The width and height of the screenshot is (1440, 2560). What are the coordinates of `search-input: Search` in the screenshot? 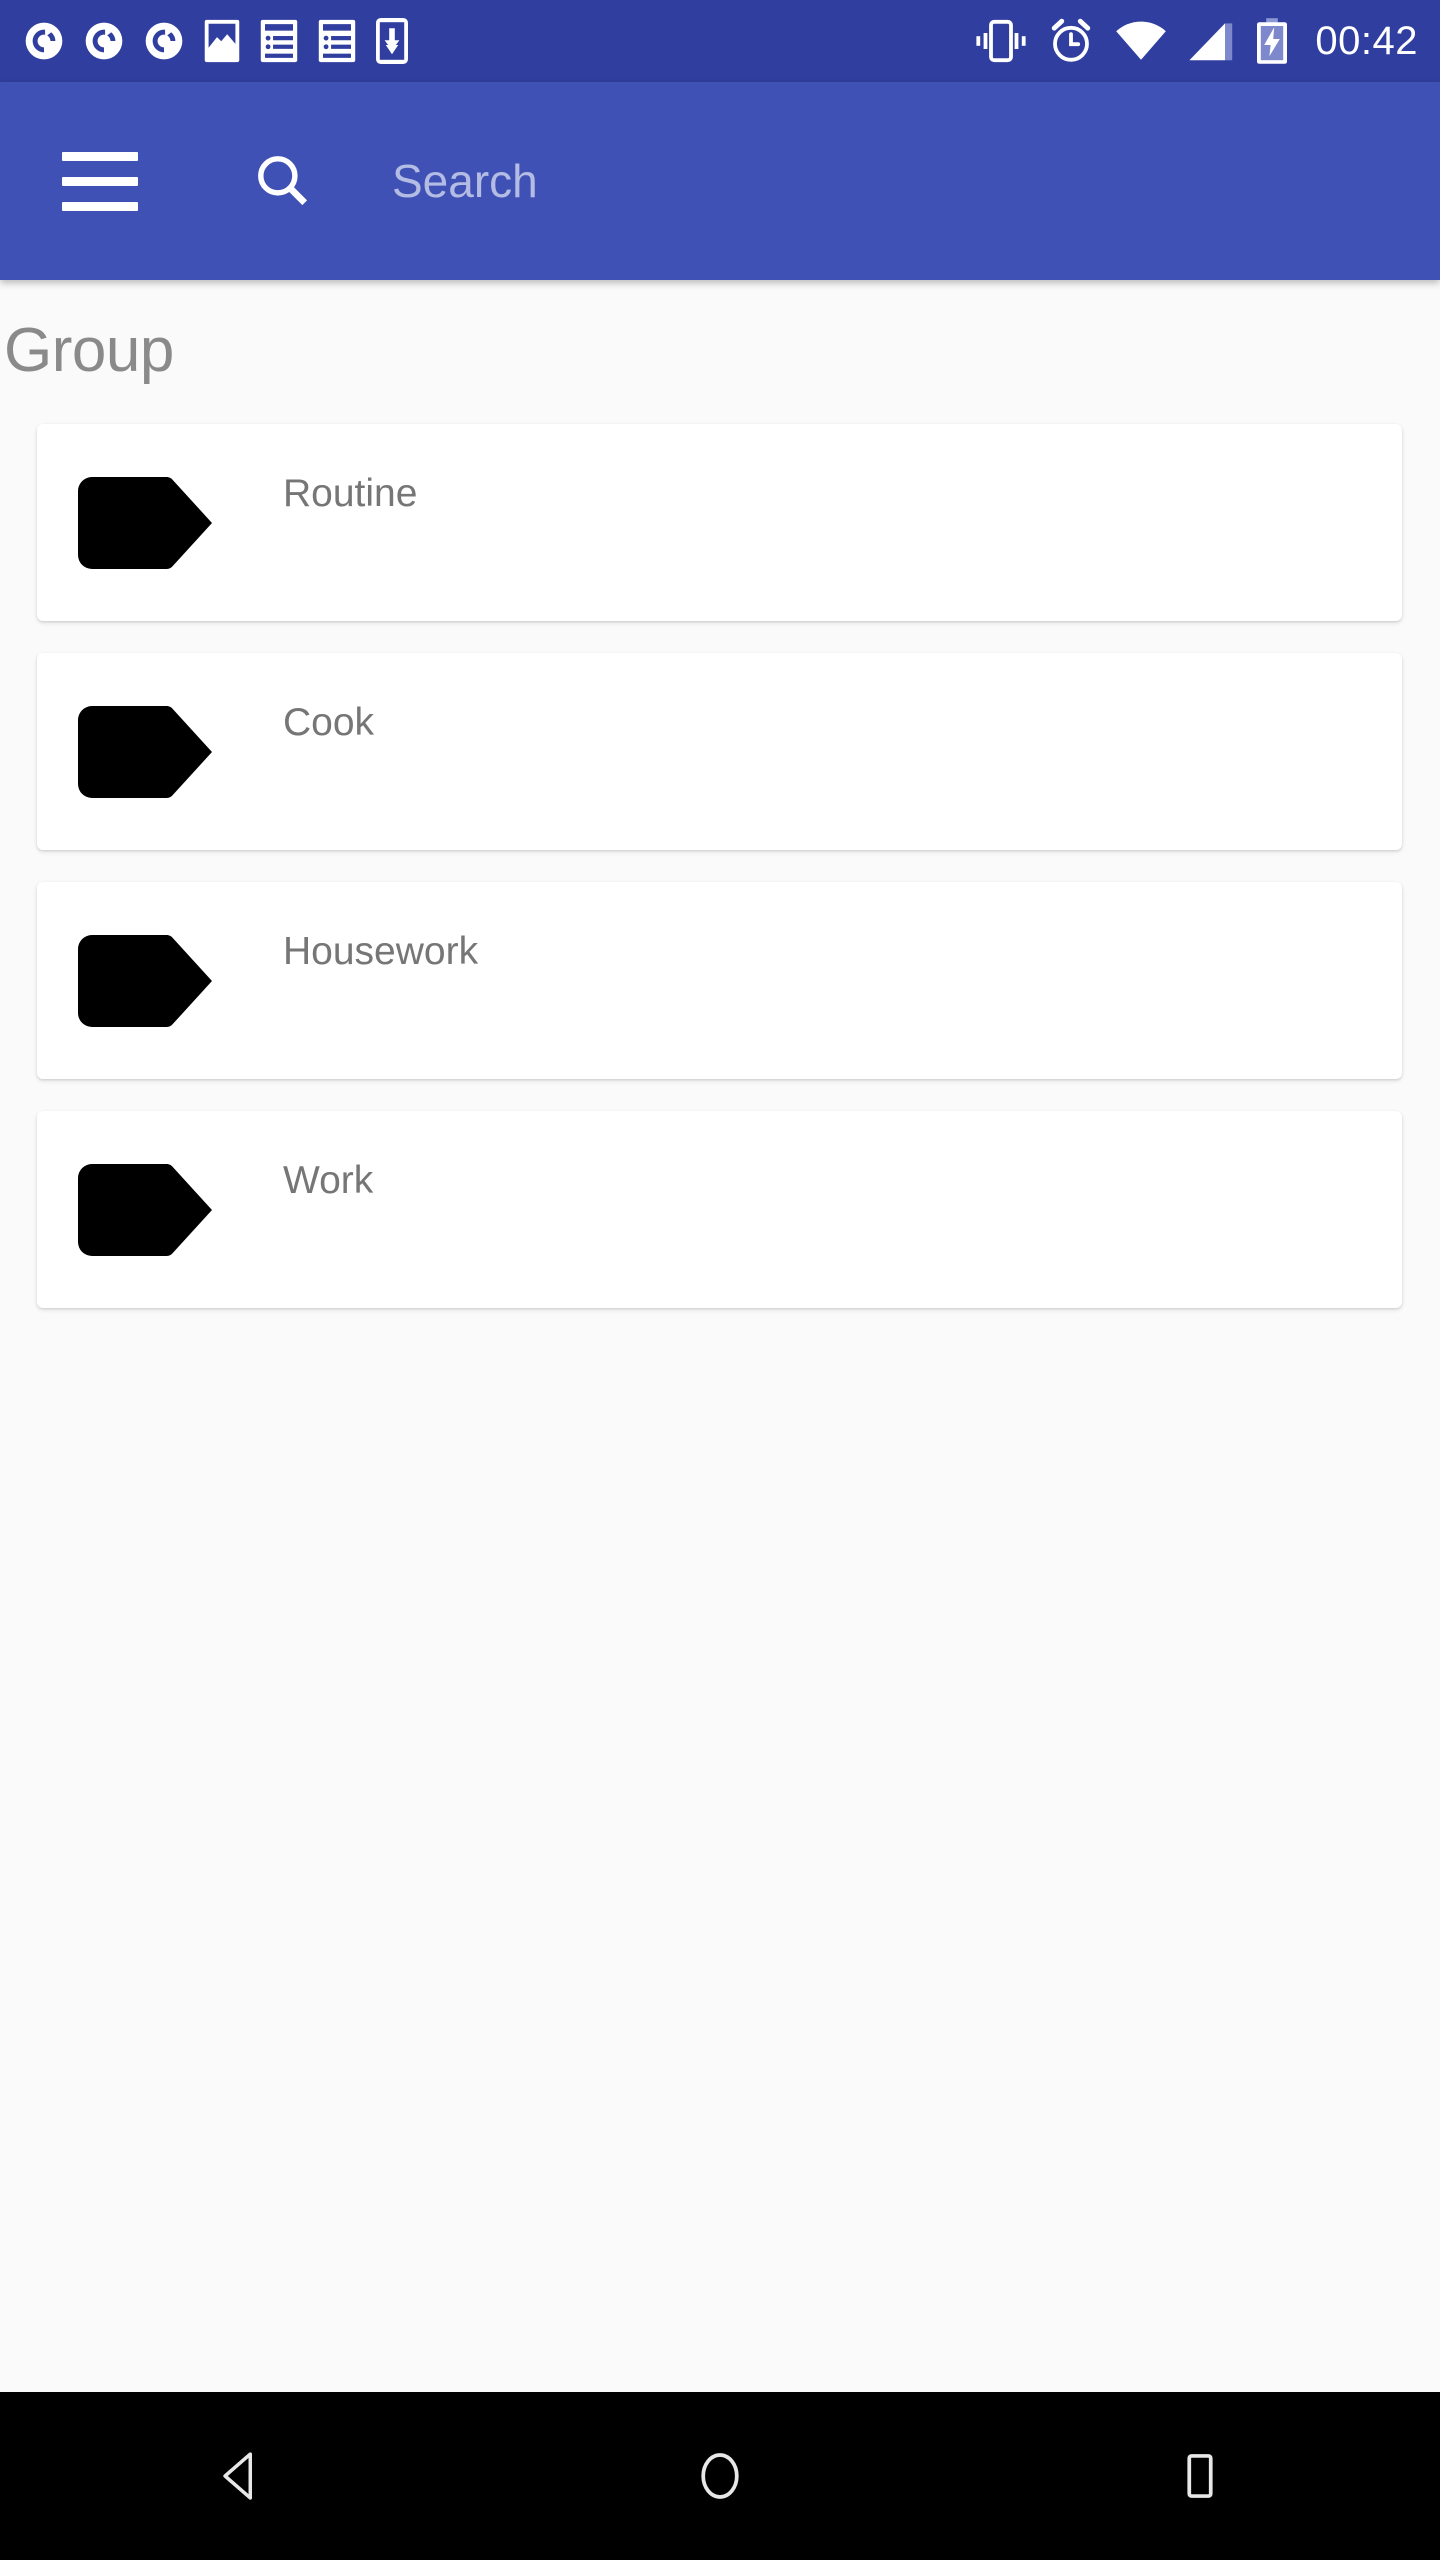 It's located at (465, 181).